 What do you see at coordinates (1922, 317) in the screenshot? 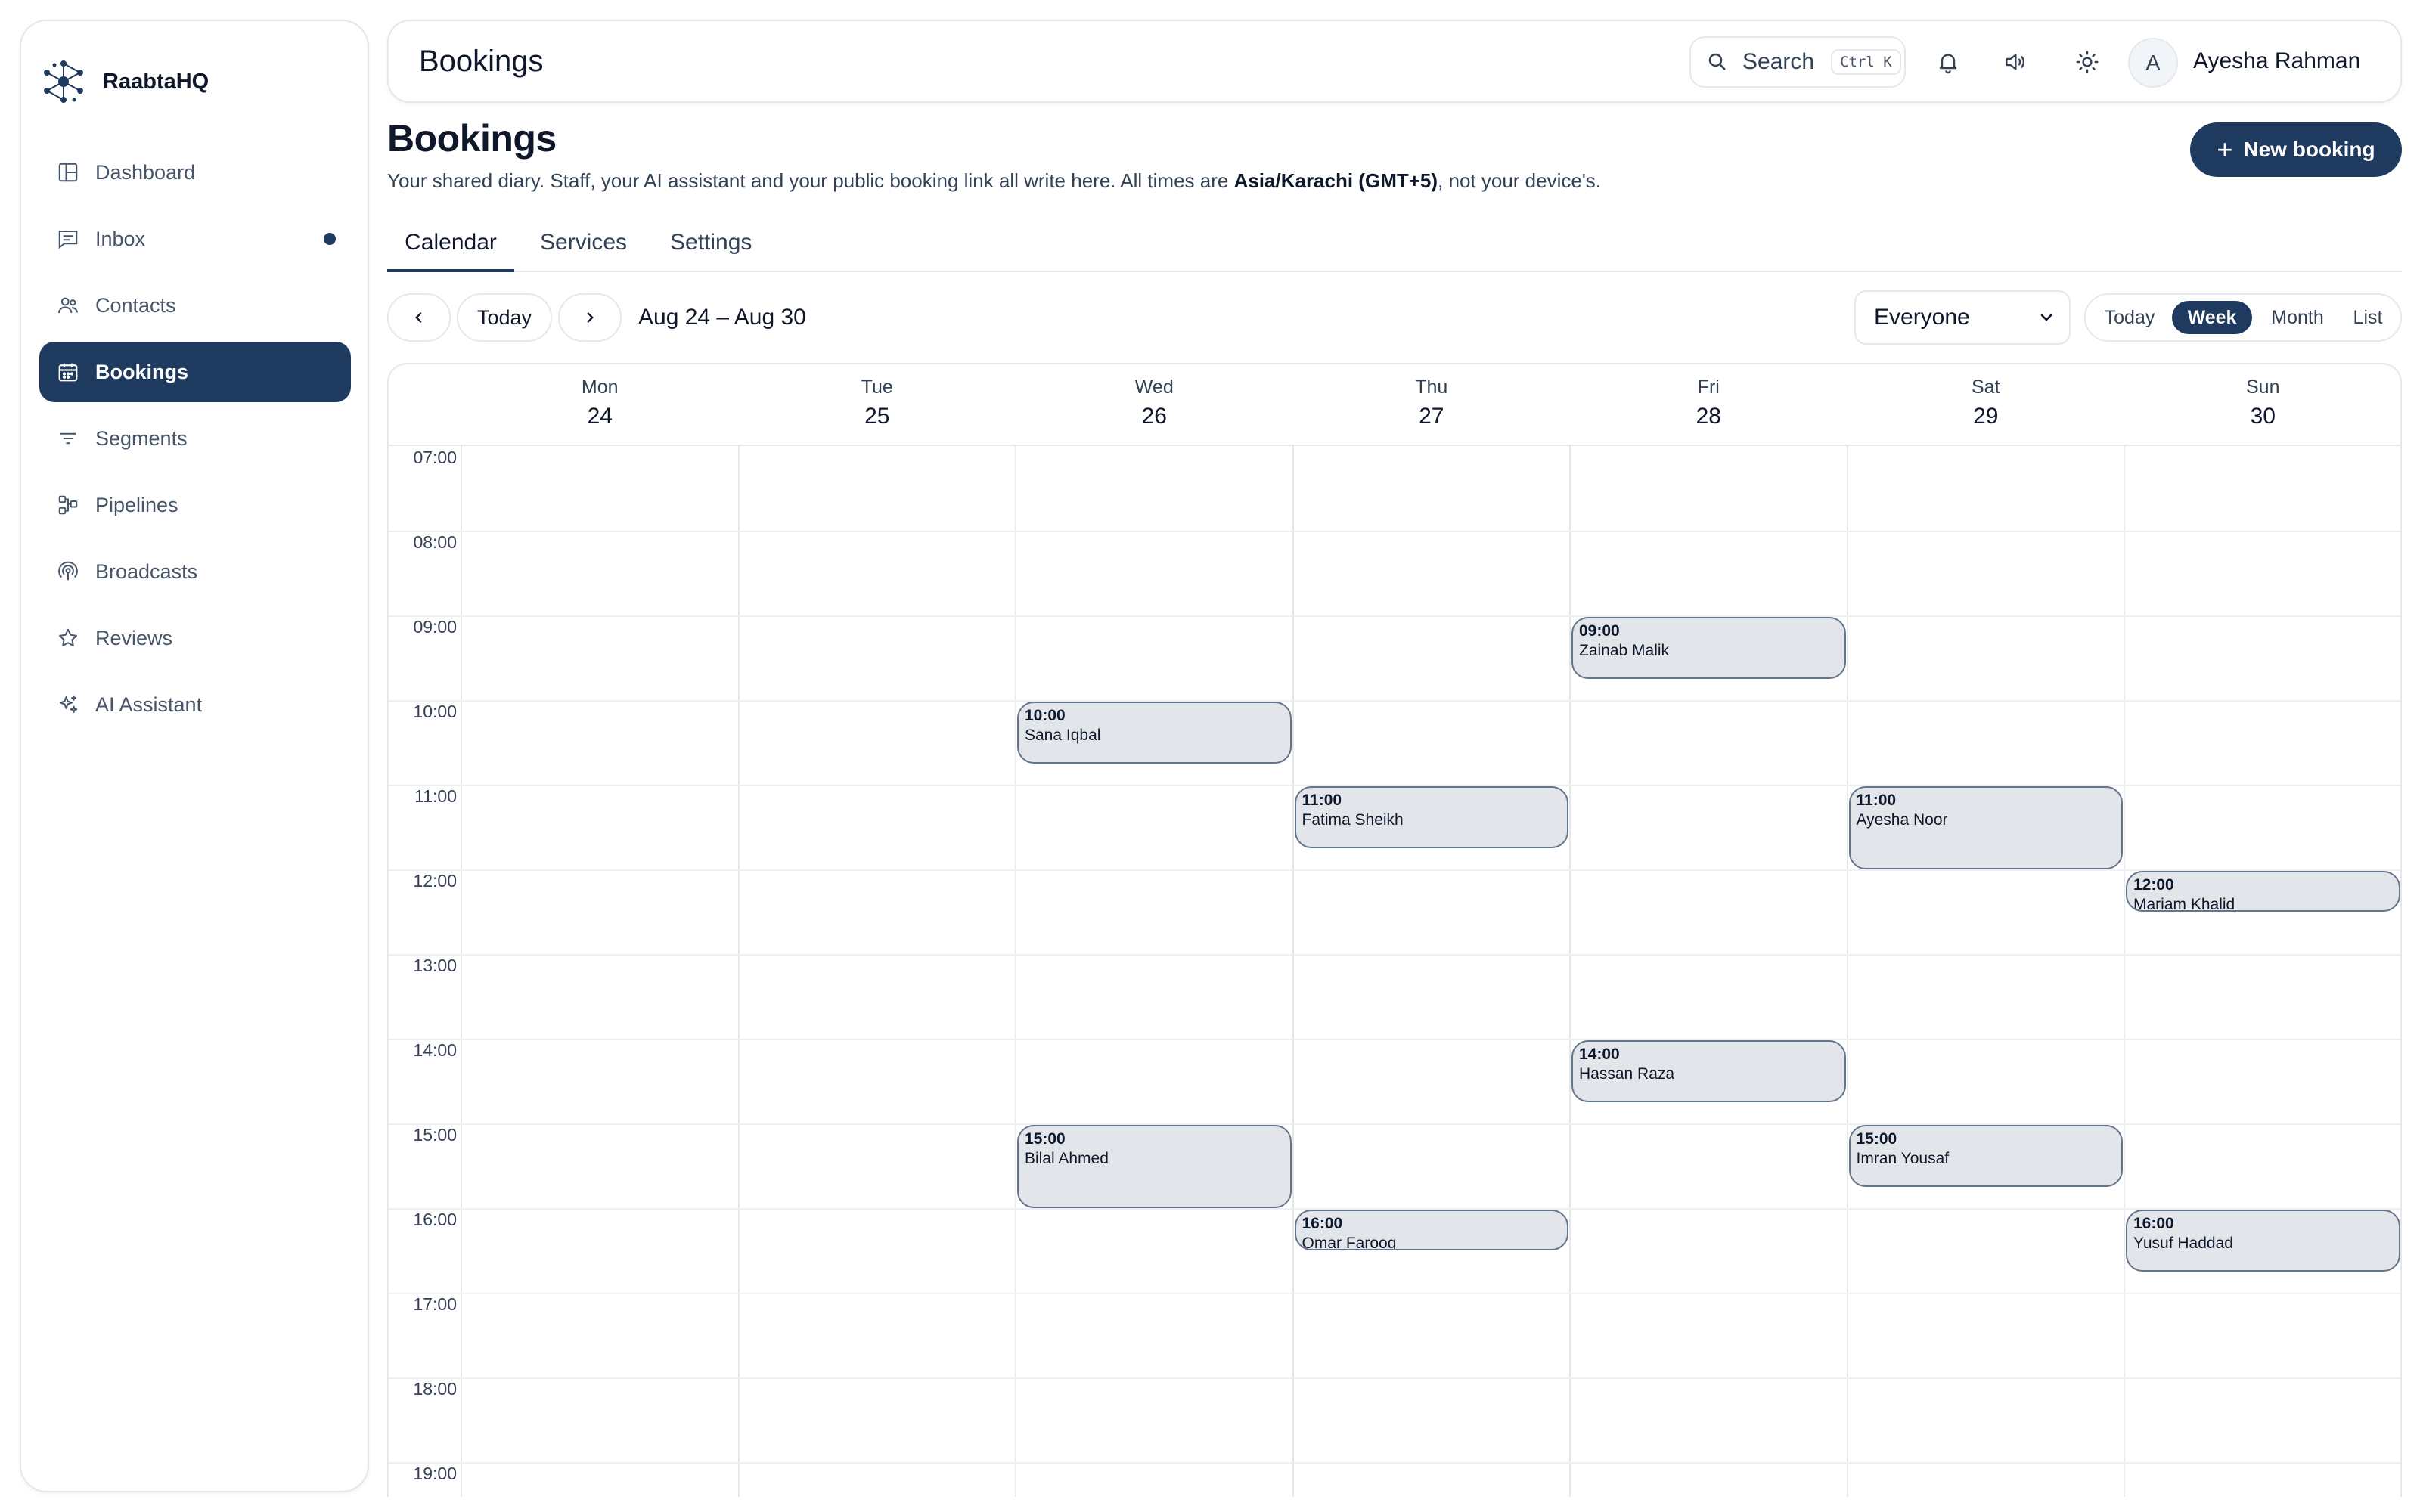
I see `staff-filter-value: Everyone` at bounding box center [1922, 317].